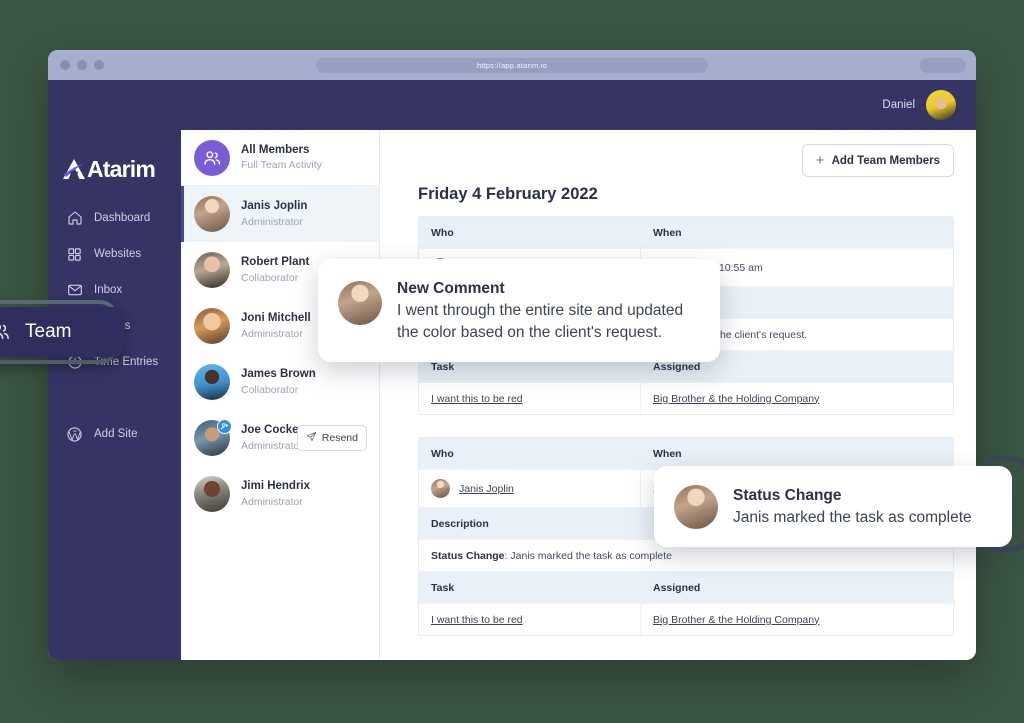  I want to click on window-controls, so click(82, 65).